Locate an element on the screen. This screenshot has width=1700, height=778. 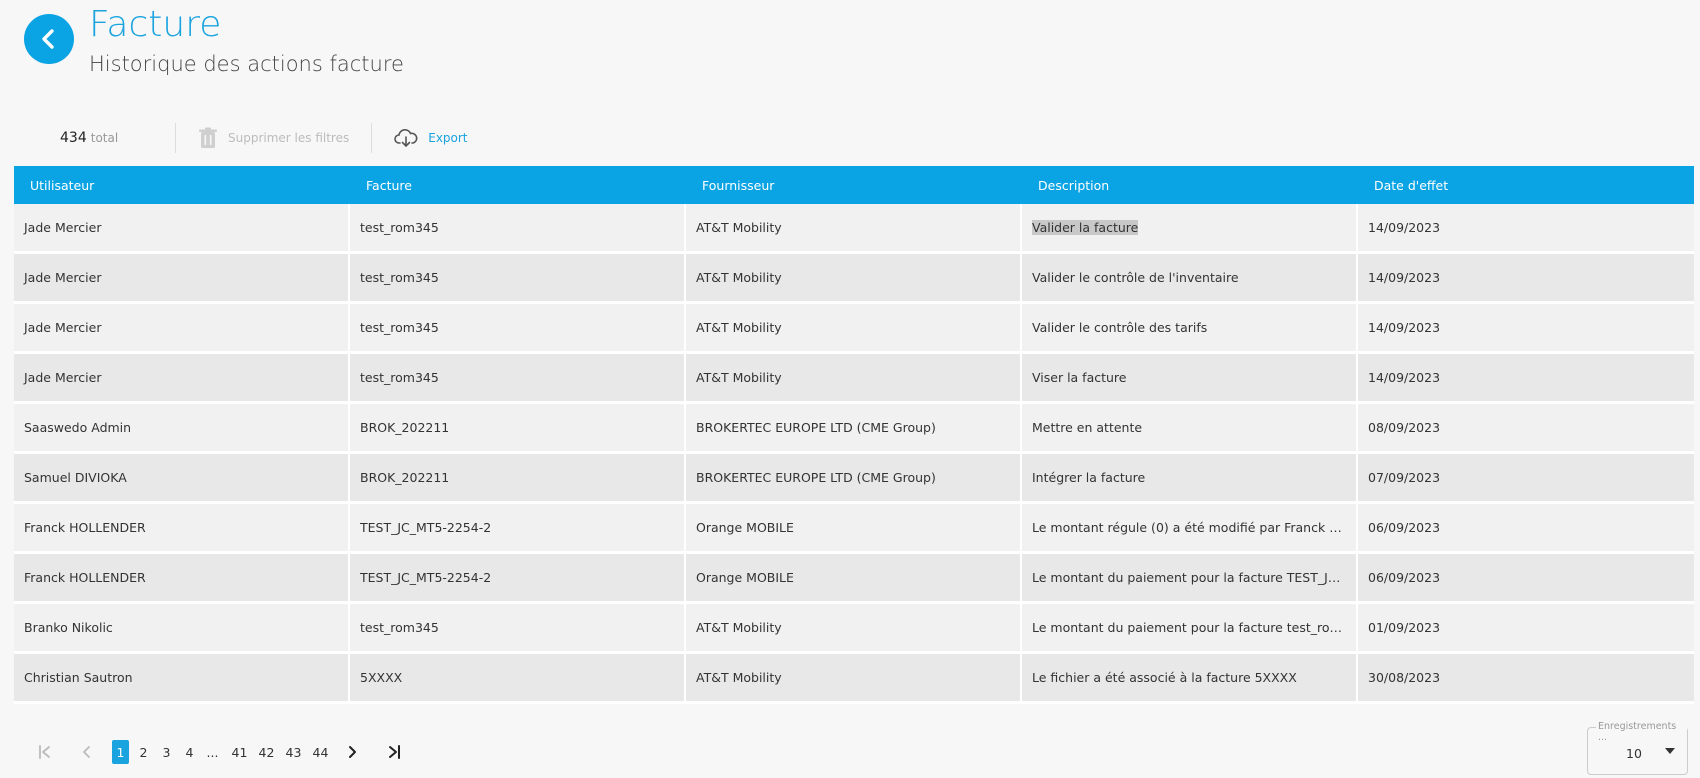
export-label: Export is located at coordinates (448, 138).